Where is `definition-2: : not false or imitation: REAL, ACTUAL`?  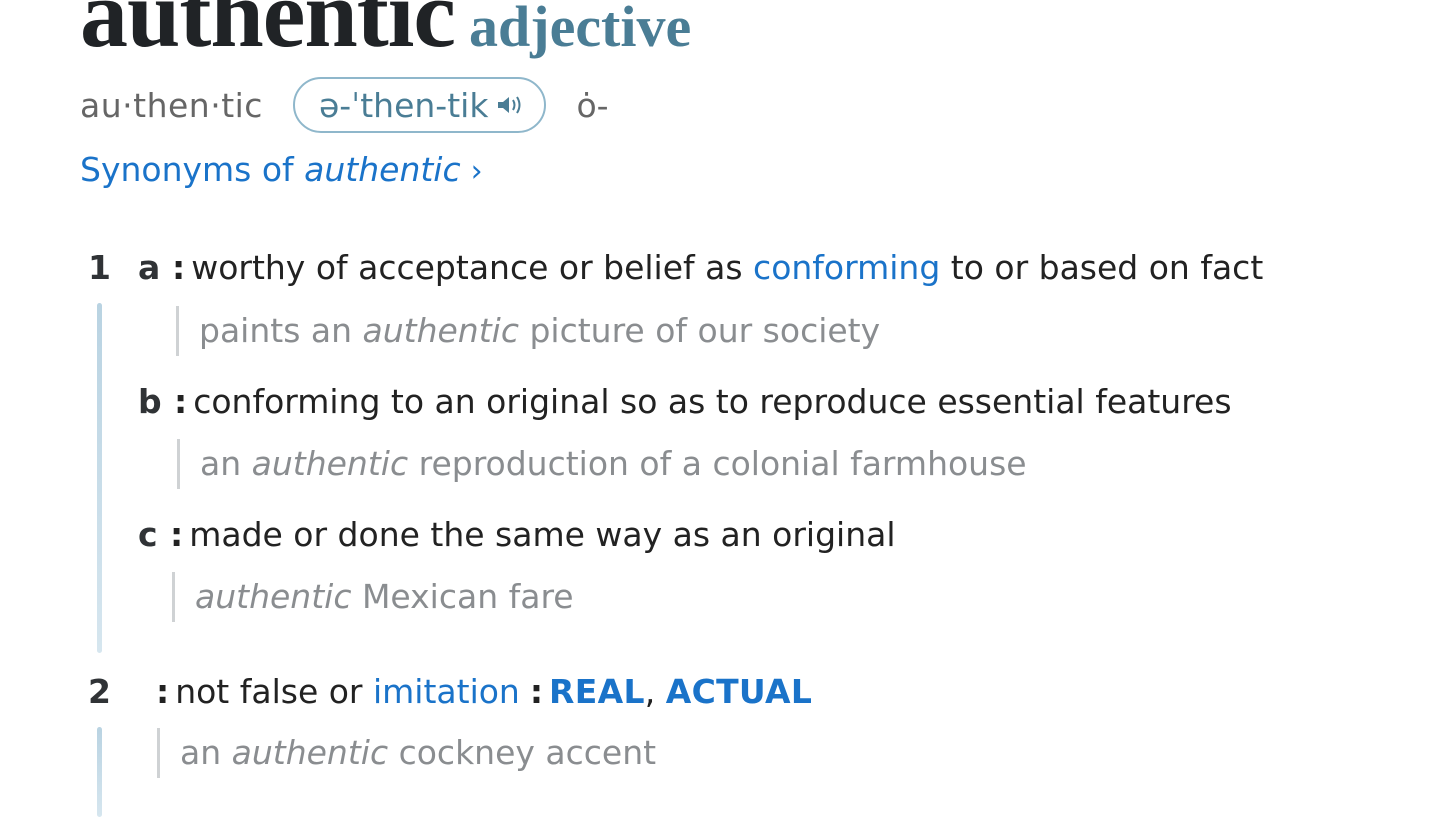
definition-2: : not false or imitation: REAL, ACTUAL is located at coordinates (484, 691).